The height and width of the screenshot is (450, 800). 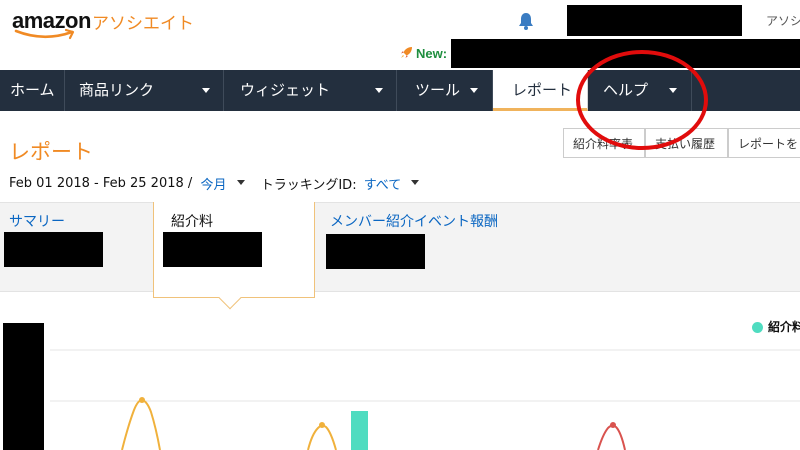 I want to click on tracking-id-label: トラッキングID:, so click(x=308, y=185).